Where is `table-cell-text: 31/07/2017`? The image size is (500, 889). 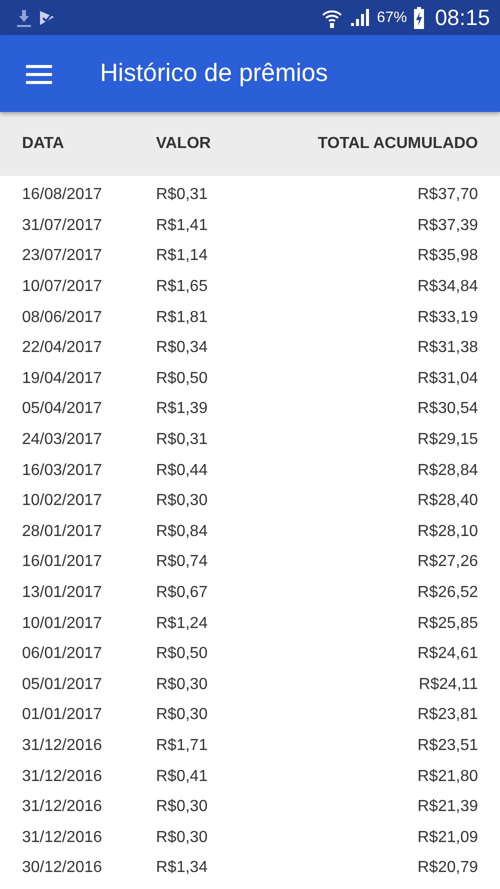
table-cell-text: 31/07/2017 is located at coordinates (63, 225).